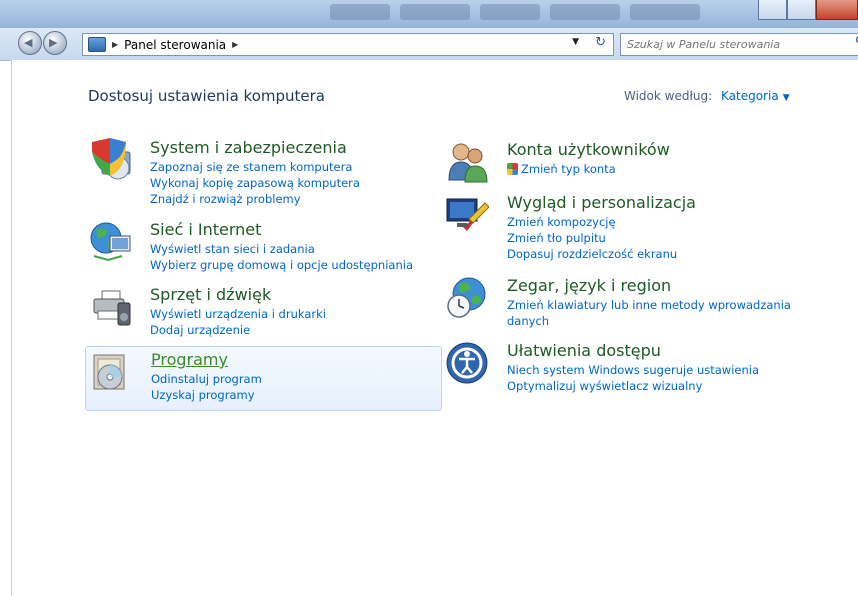 The height and width of the screenshot is (596, 858). Describe the element at coordinates (467, 162) in the screenshot. I see `users-icon` at that location.